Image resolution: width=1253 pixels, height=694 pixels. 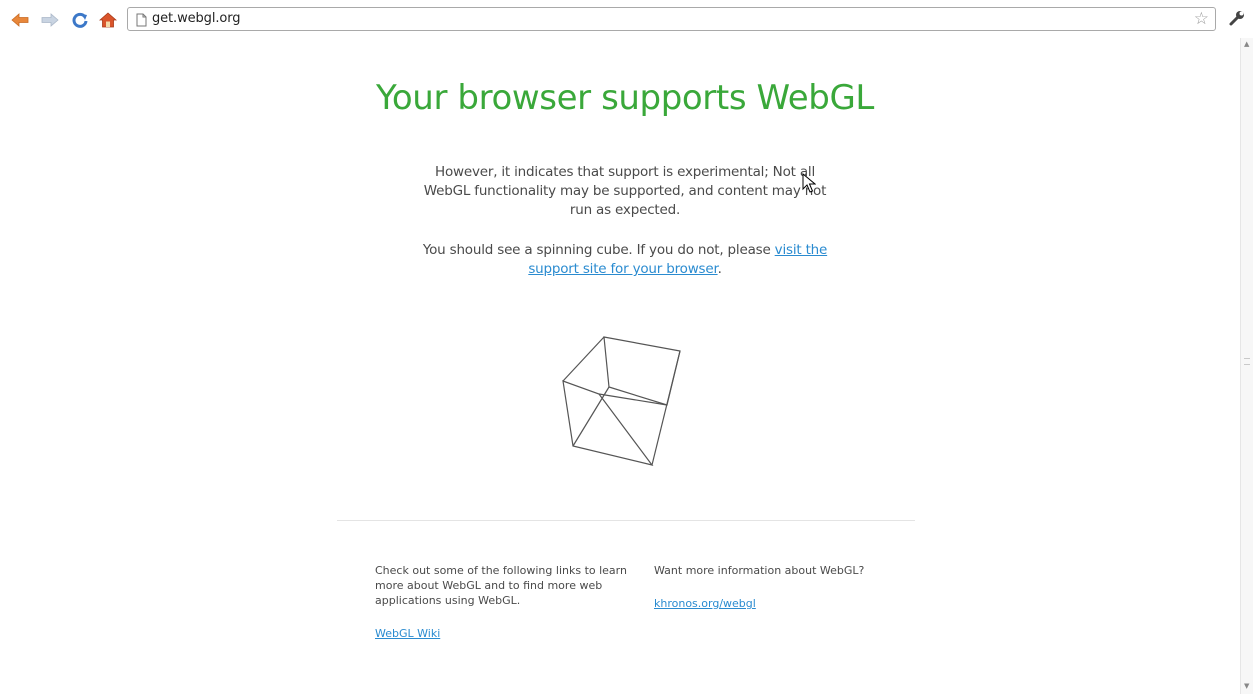 What do you see at coordinates (671, 19) in the screenshot?
I see `address-bar: get.webgl.org ☆` at bounding box center [671, 19].